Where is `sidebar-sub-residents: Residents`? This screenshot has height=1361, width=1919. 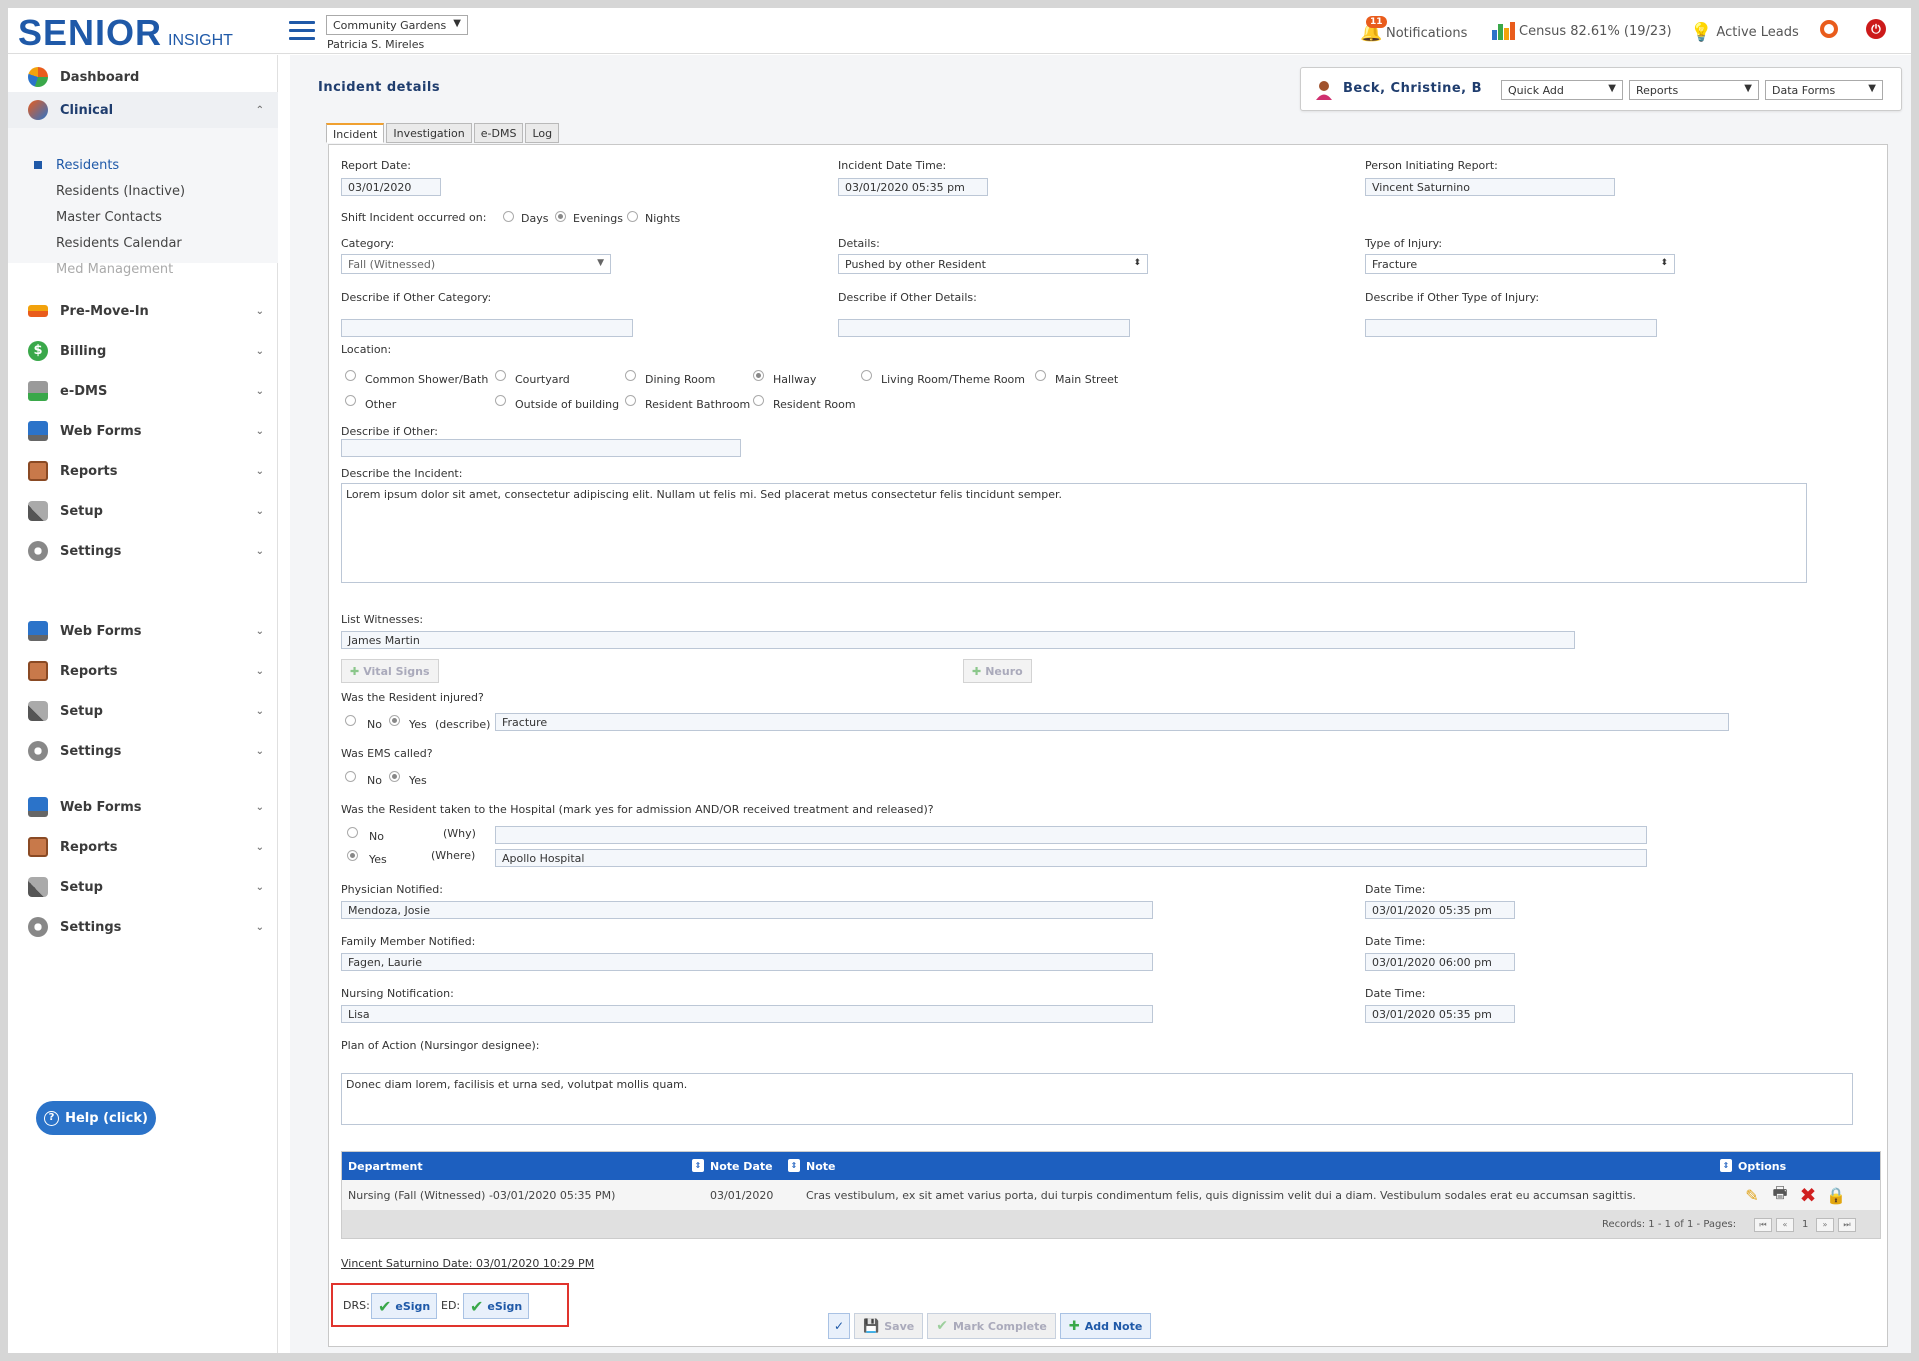
sidebar-sub-residents: Residents is located at coordinates (143, 165).